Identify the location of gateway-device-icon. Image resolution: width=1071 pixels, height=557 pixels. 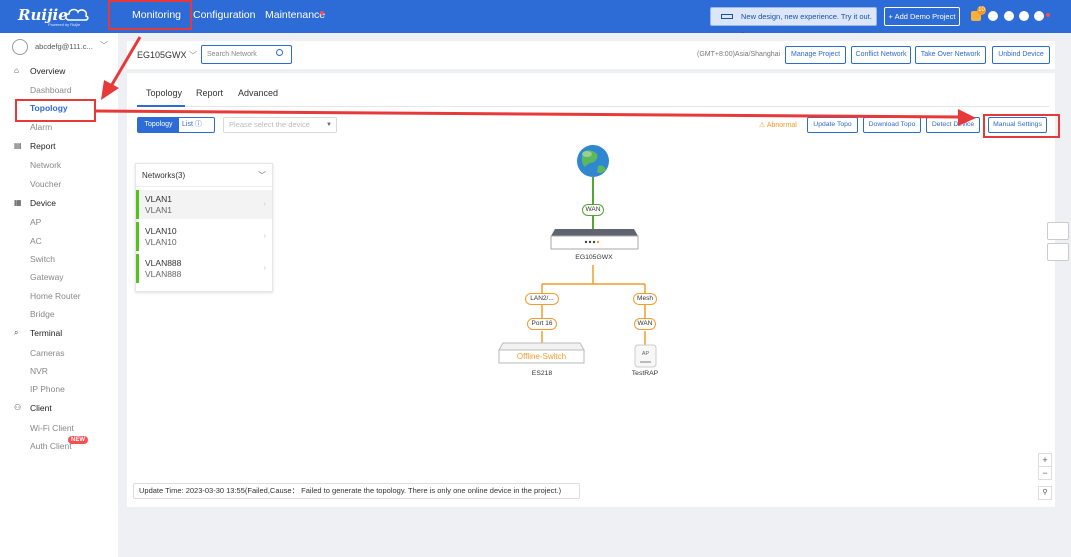
(594, 239).